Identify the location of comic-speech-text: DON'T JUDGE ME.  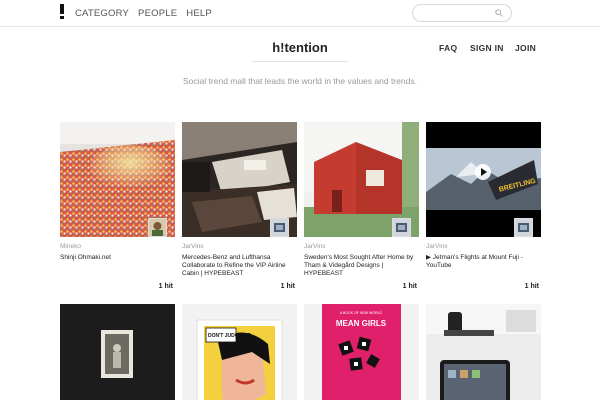
(230, 336).